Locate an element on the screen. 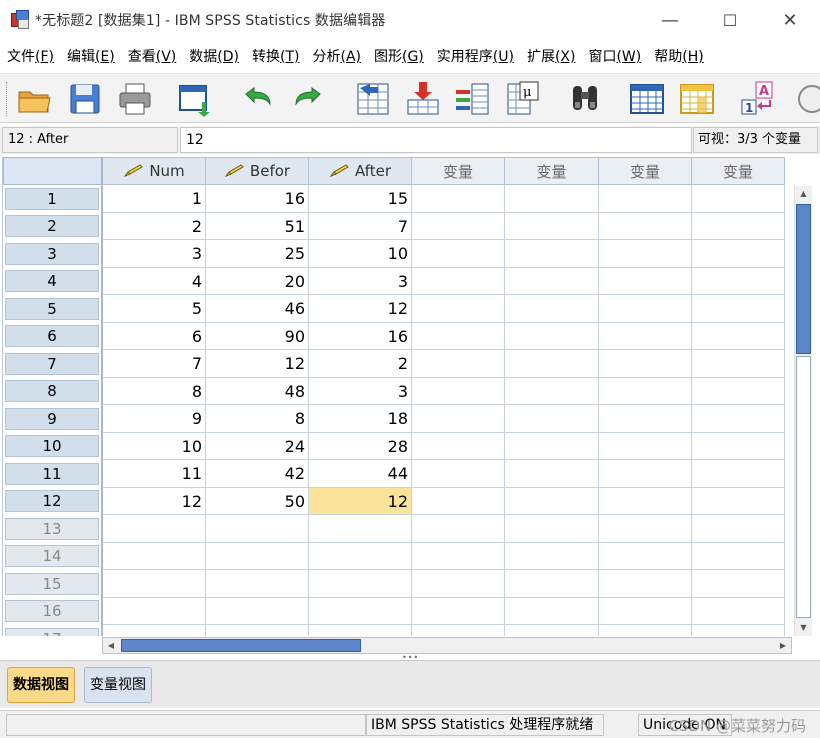 This screenshot has height=738, width=820. variables-icon is located at coordinates (473, 99).